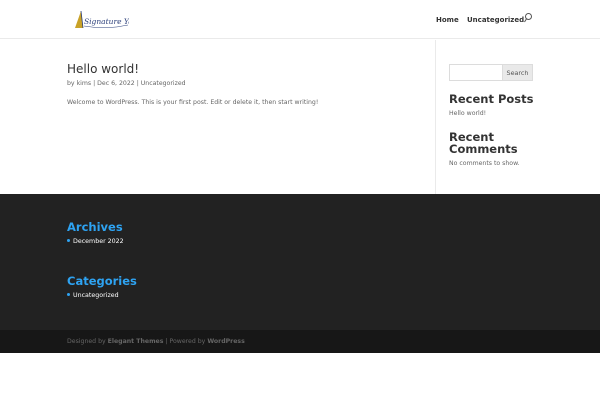 This screenshot has width=600, height=400. Describe the element at coordinates (103, 69) in the screenshot. I see `post-title-link: Hello world!` at that location.